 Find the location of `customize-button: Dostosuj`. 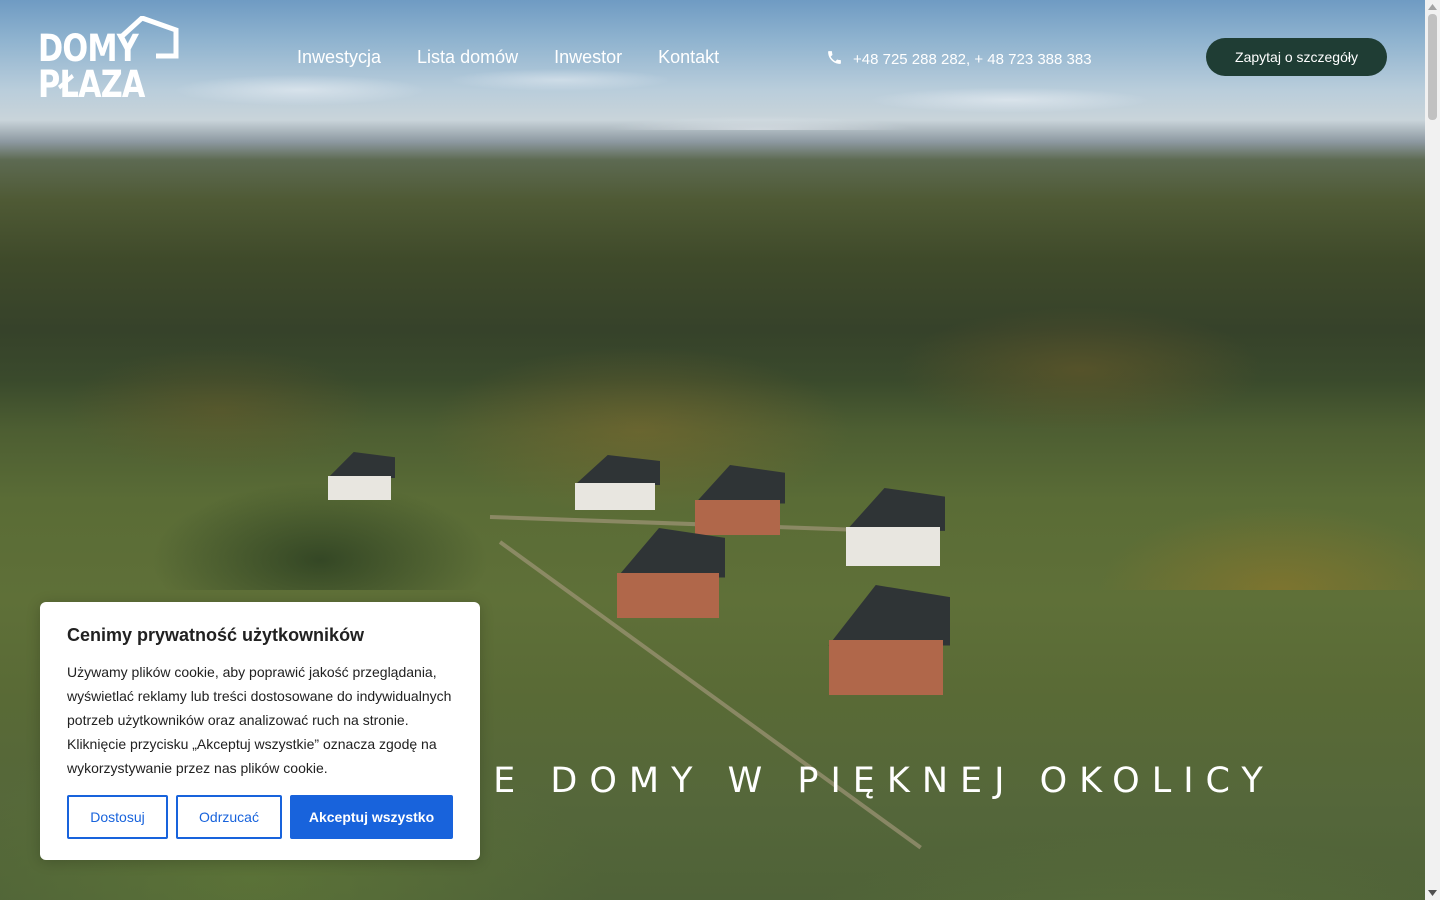

customize-button: Dostosuj is located at coordinates (117, 817).